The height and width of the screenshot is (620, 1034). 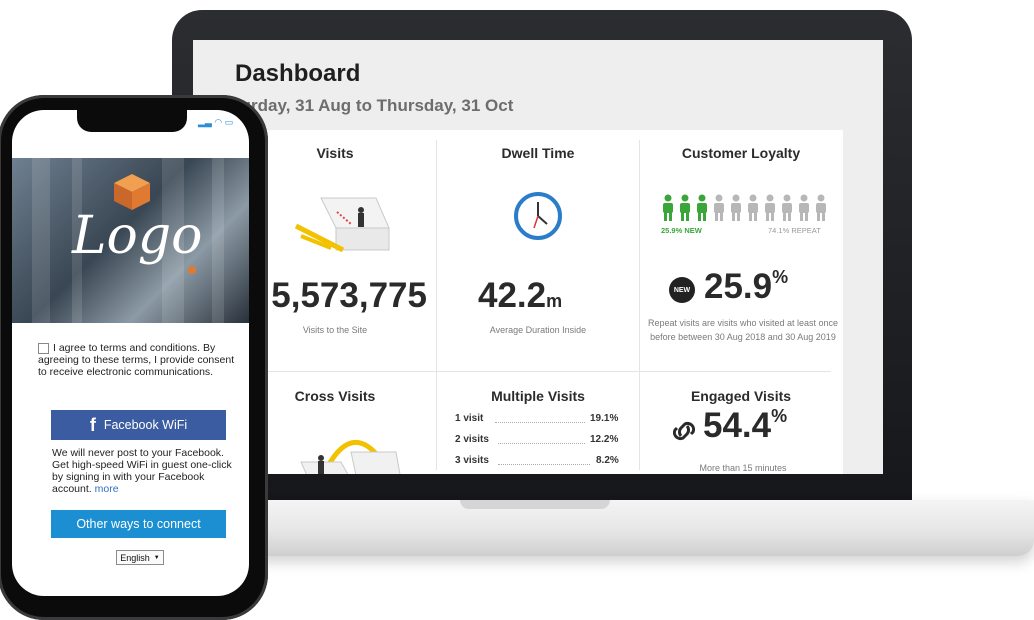 What do you see at coordinates (137, 236) in the screenshot?
I see `logo-text: Logo` at bounding box center [137, 236].